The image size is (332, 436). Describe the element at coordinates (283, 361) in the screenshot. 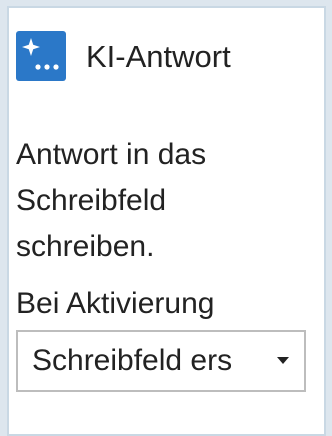

I see `chevron-down-icon` at that location.